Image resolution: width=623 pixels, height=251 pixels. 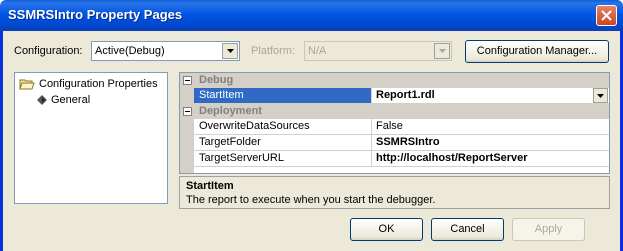 I want to click on close-icon, so click(x=606, y=15).